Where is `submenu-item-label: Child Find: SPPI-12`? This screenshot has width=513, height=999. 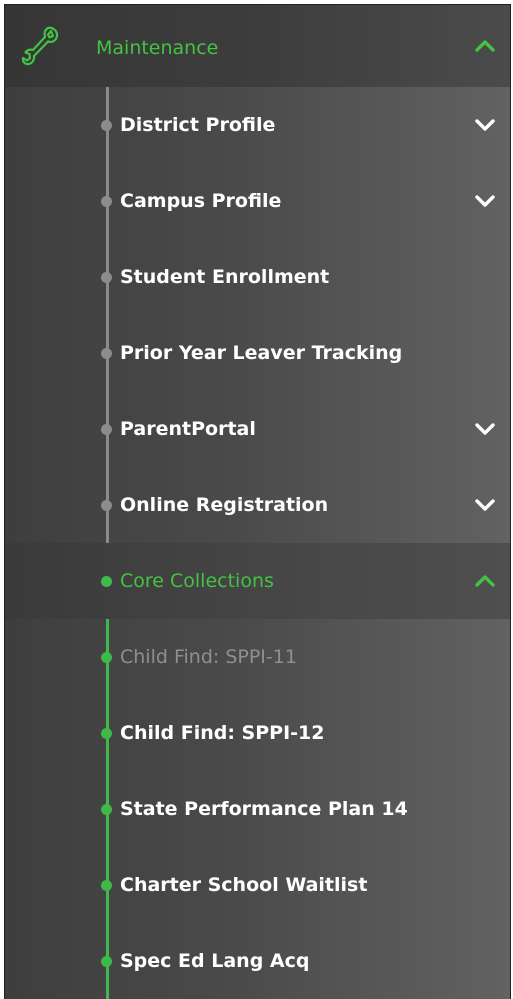
submenu-item-label: Child Find: SPPI-12 is located at coordinates (222, 733).